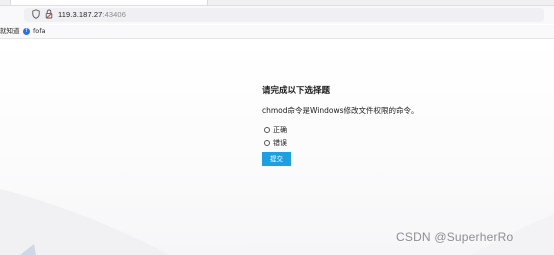 The width and height of the screenshot is (554, 255). I want to click on url-host: 119.3.187.27, so click(80, 14).